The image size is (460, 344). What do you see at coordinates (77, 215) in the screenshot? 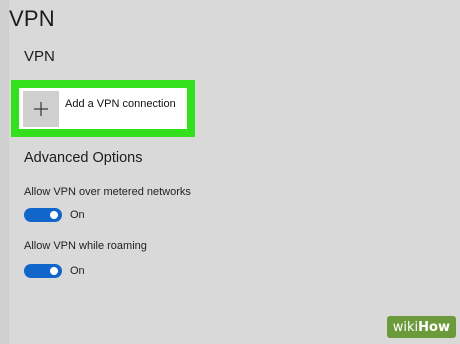
I see `metered-networks-state: On` at bounding box center [77, 215].